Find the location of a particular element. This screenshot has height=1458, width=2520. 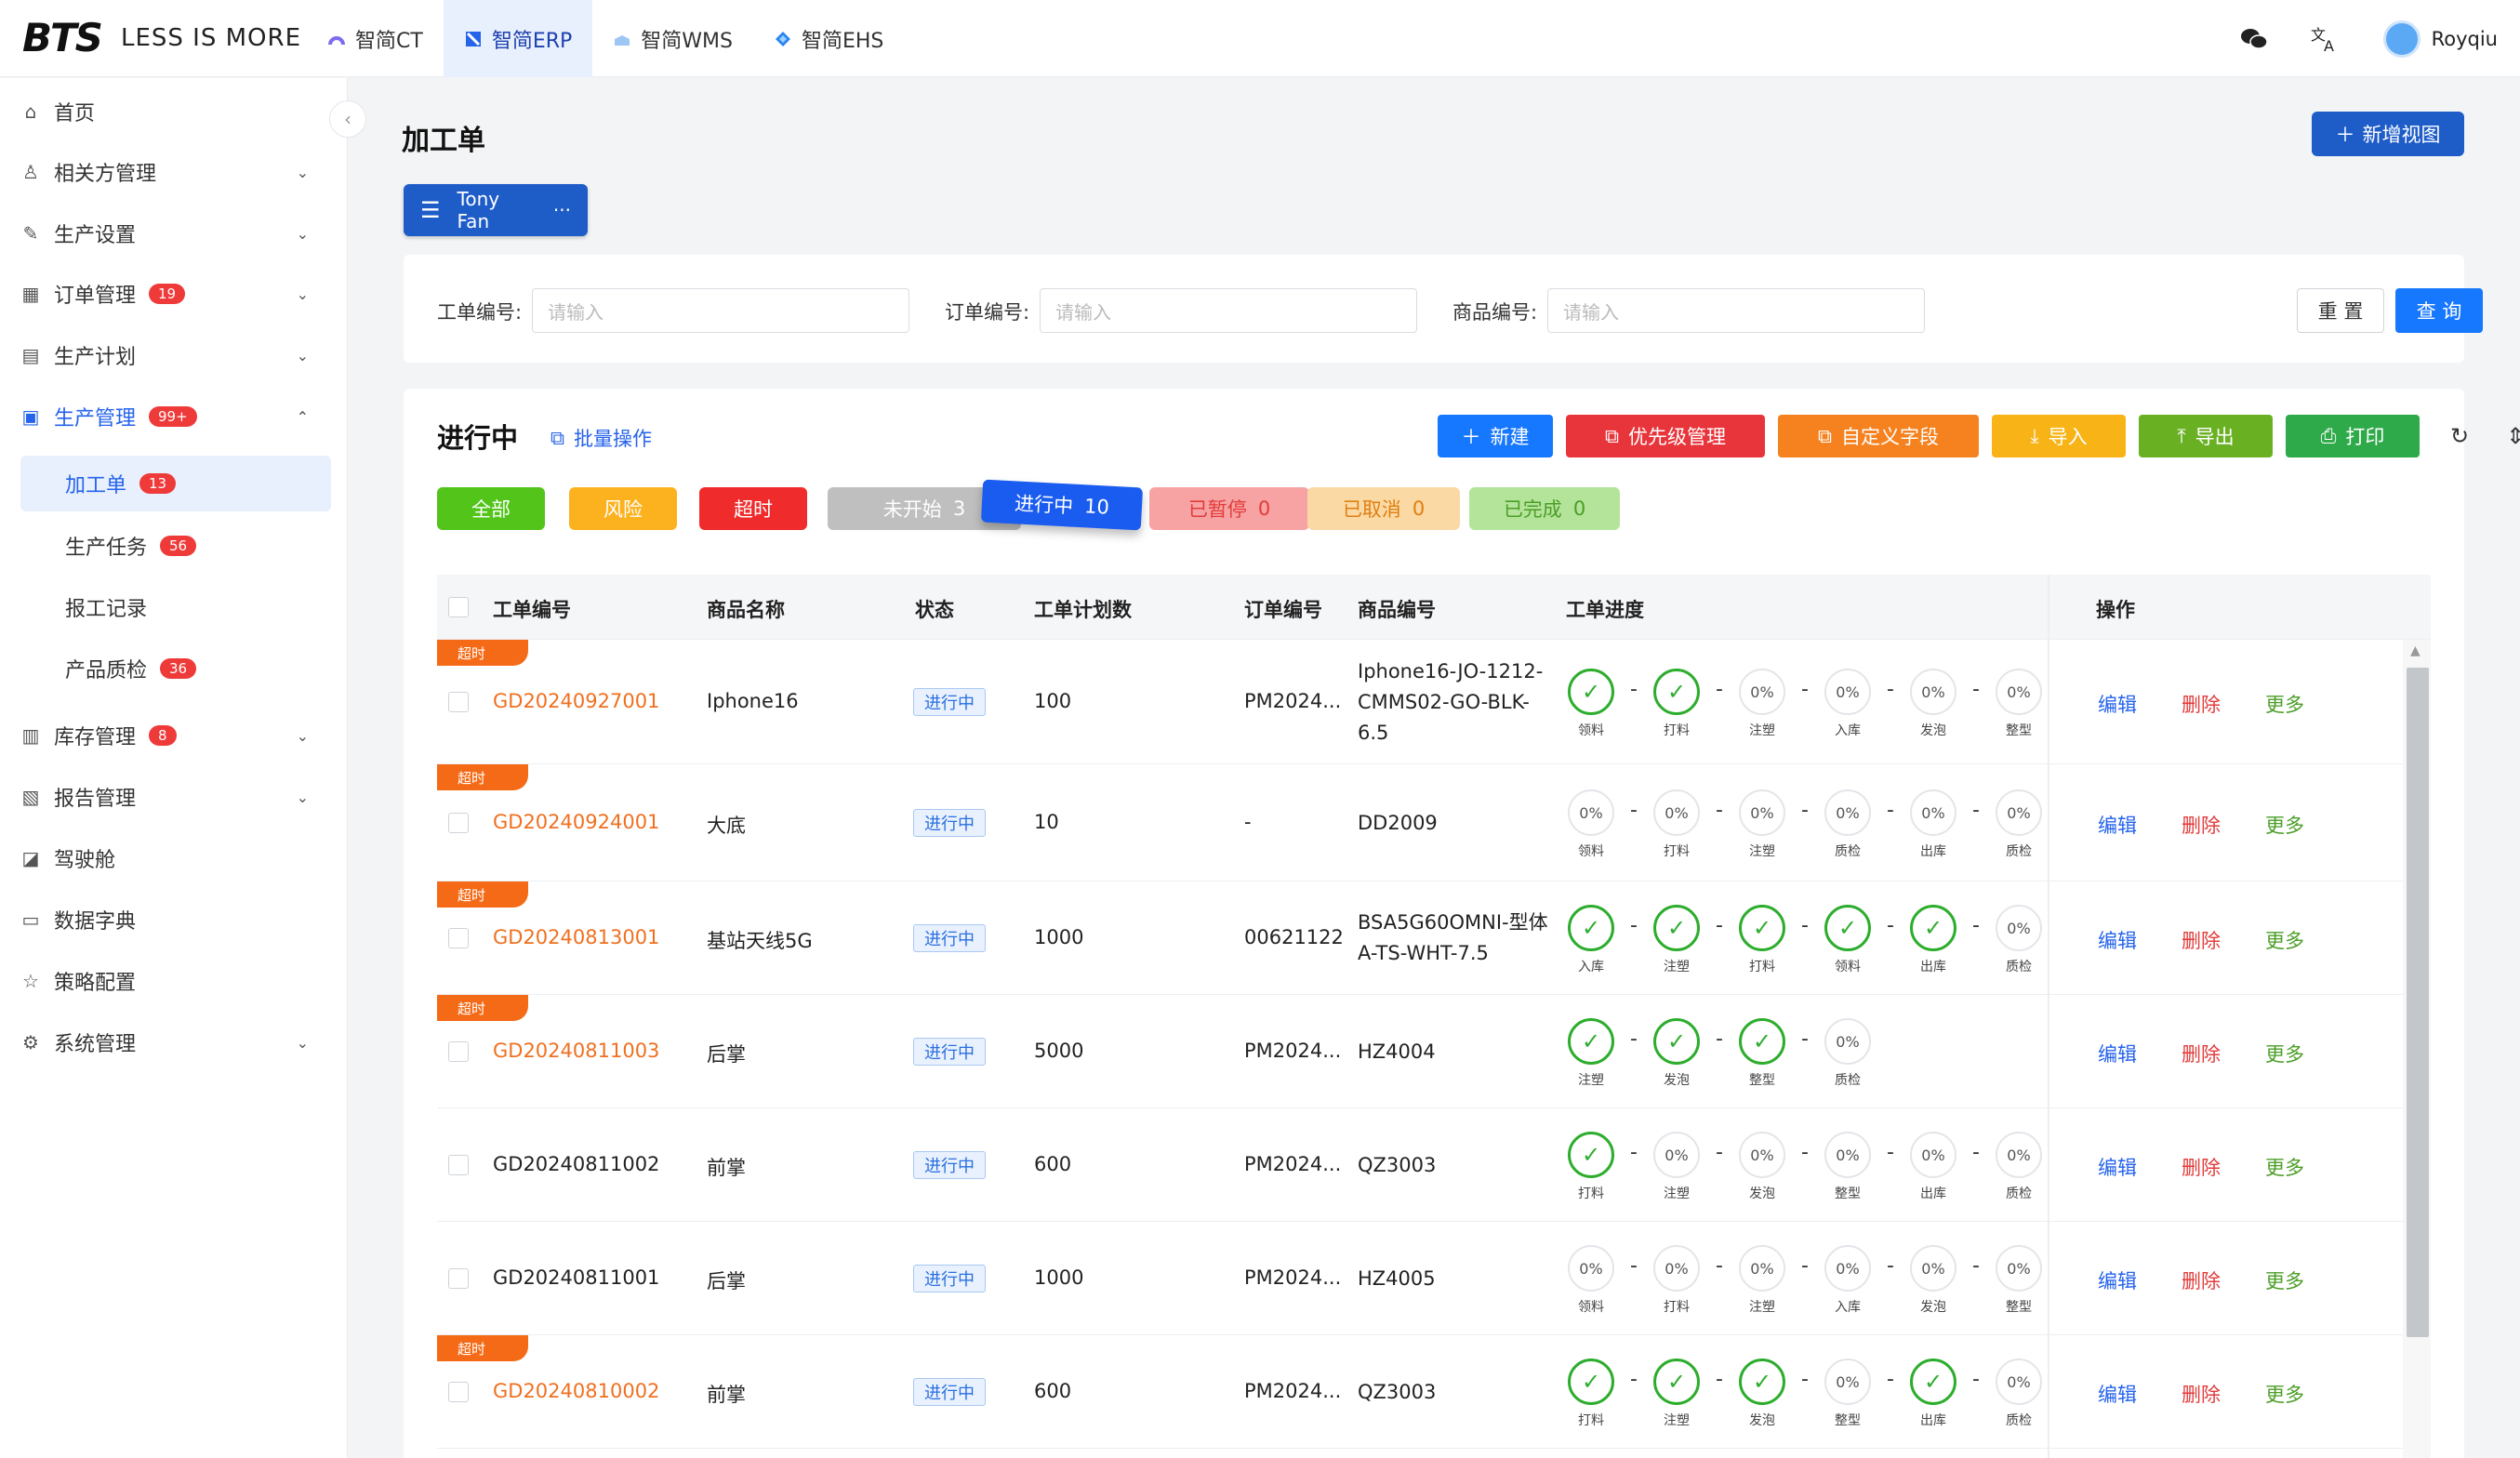

work-order-id: GD20240811002 is located at coordinates (576, 1164).